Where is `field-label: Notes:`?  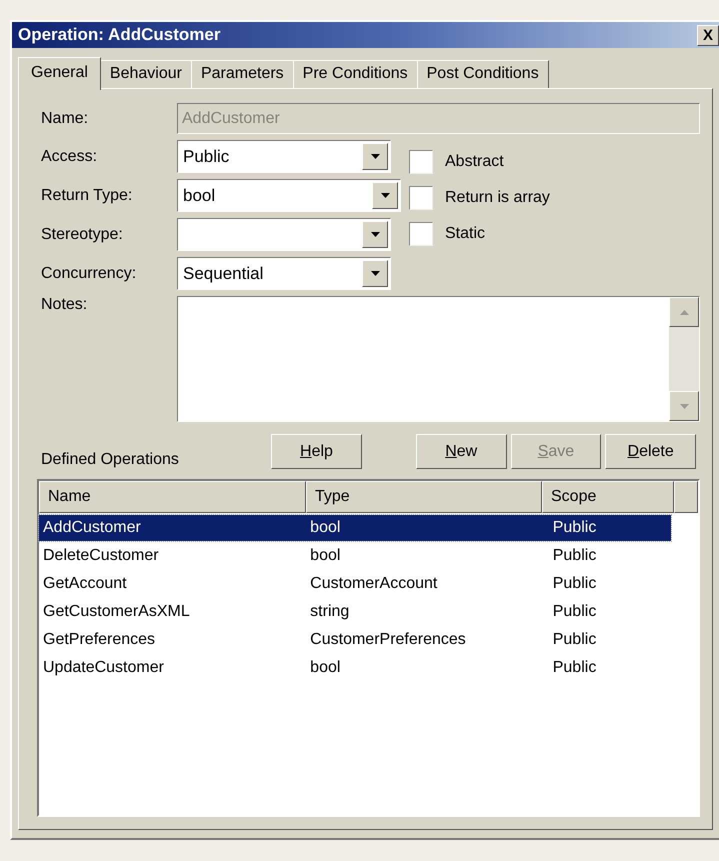
field-label: Notes: is located at coordinates (64, 305).